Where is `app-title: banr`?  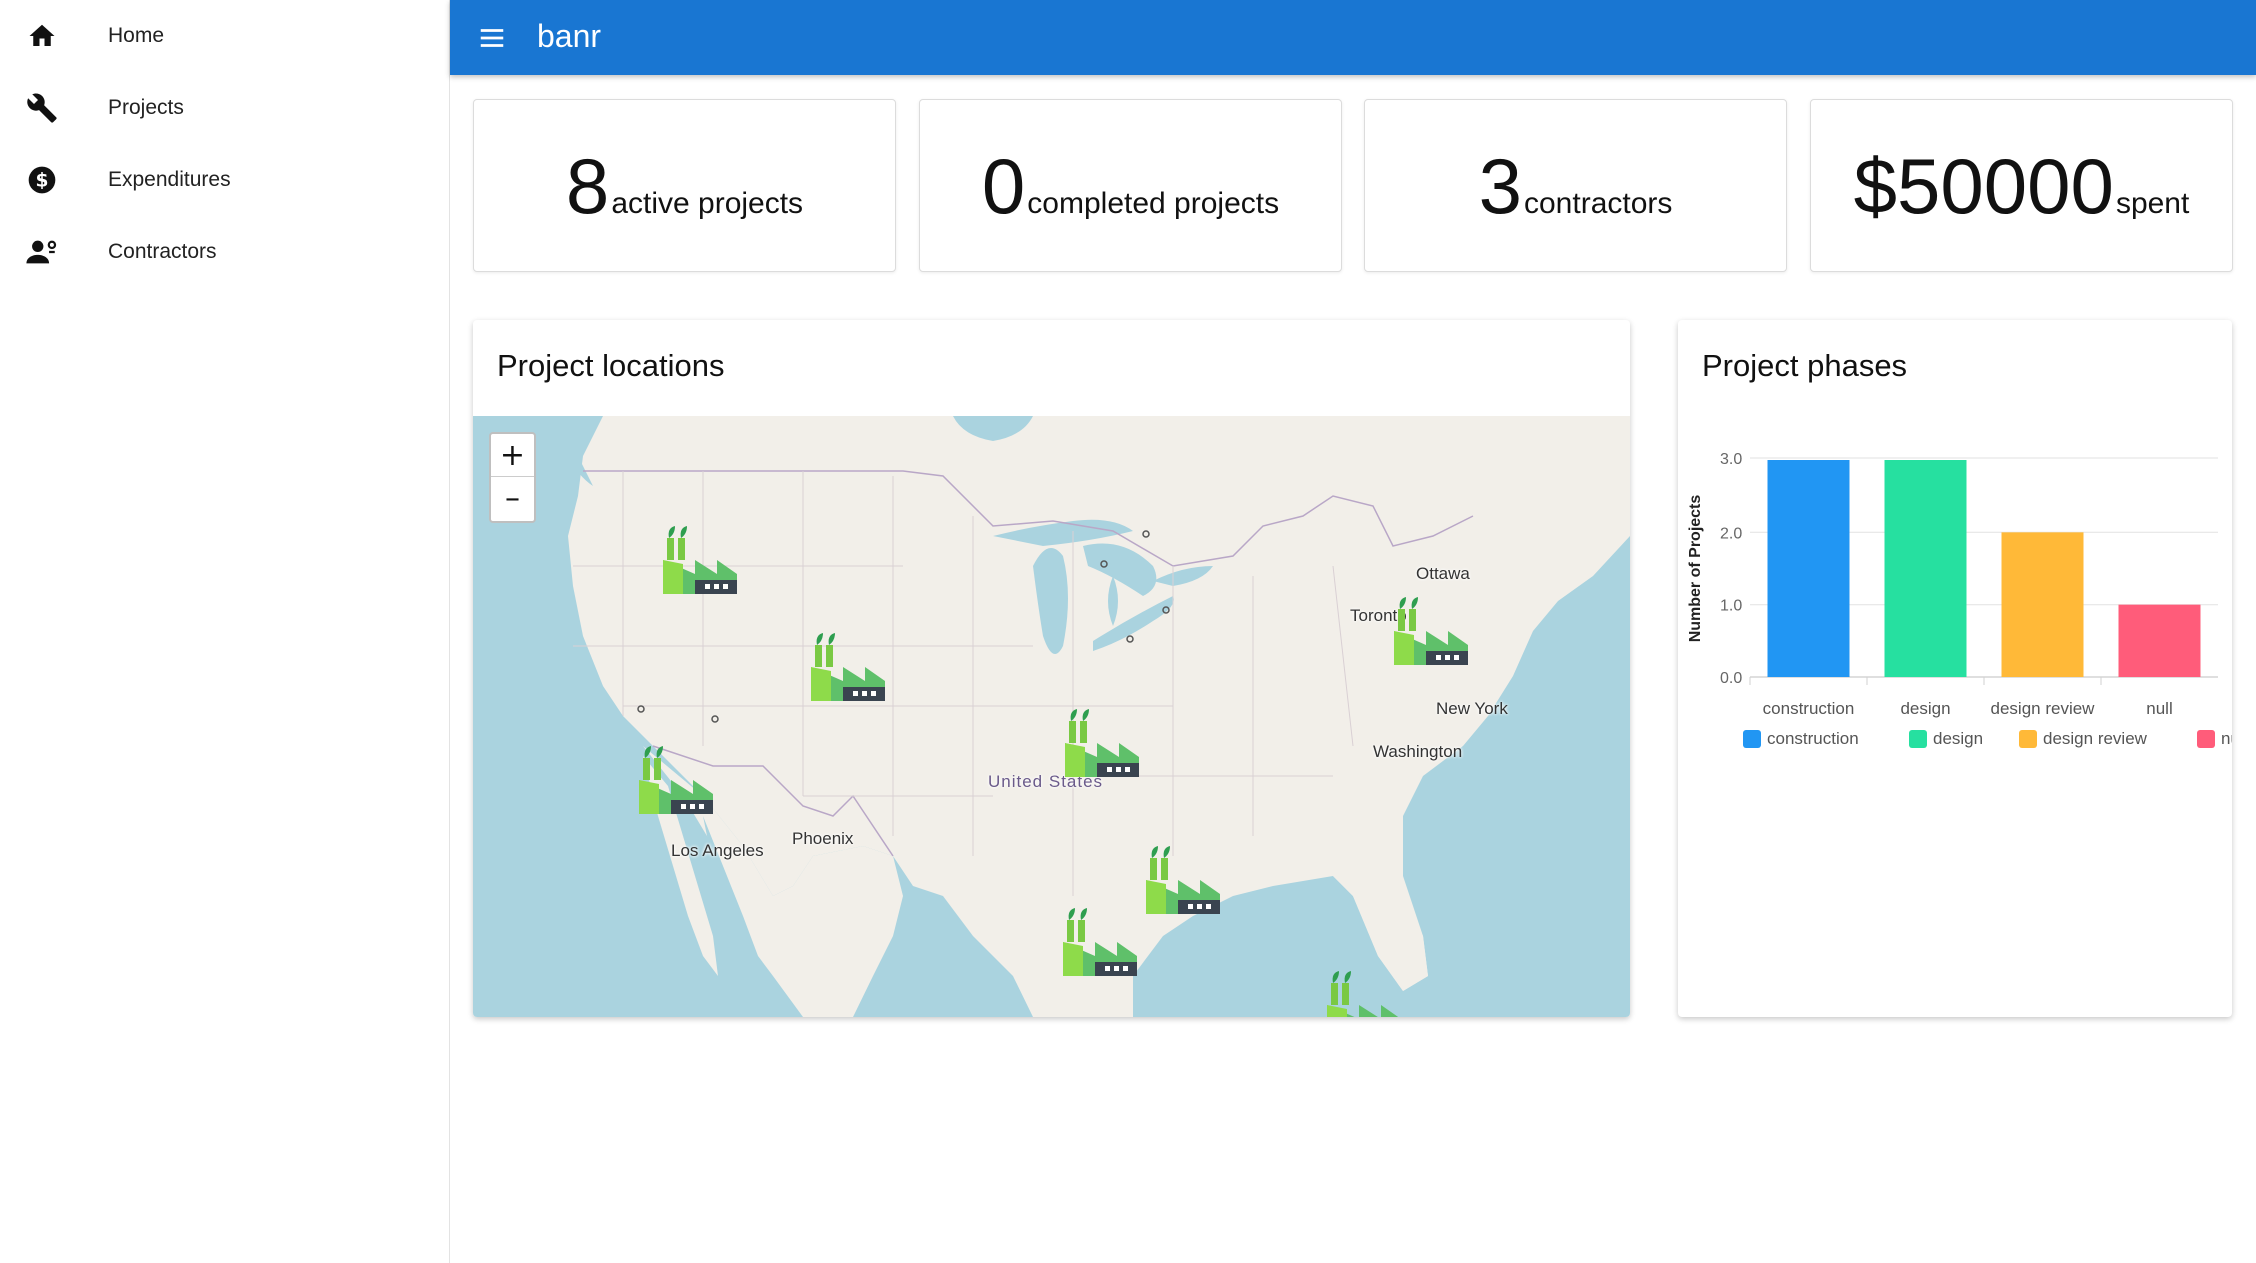
app-title: banr is located at coordinates (569, 36).